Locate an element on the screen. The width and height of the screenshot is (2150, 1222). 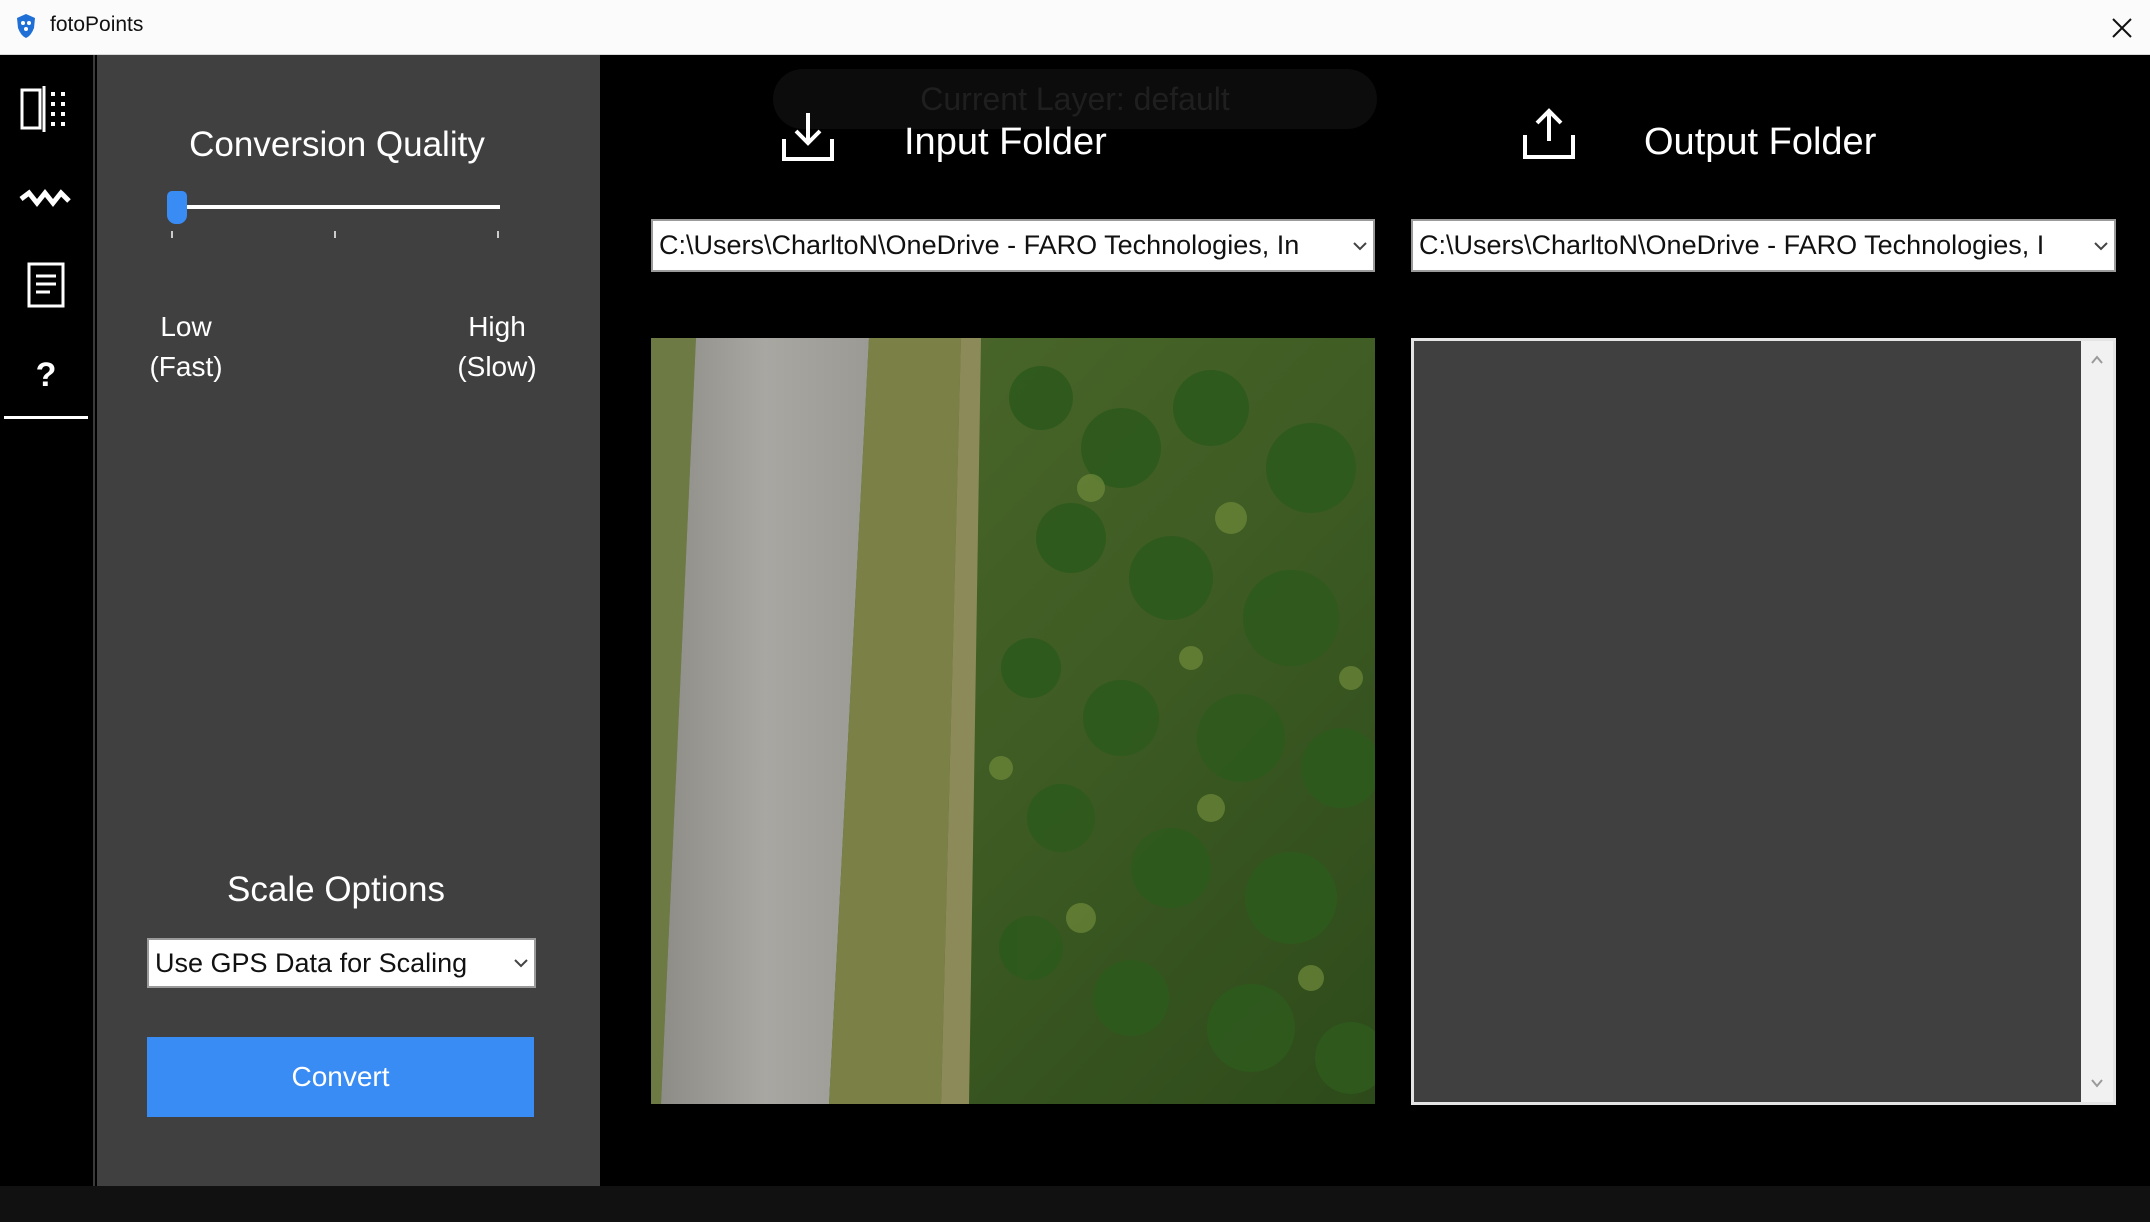
scale-options-select: Use GPS Data for Scaling is located at coordinates (341, 963).